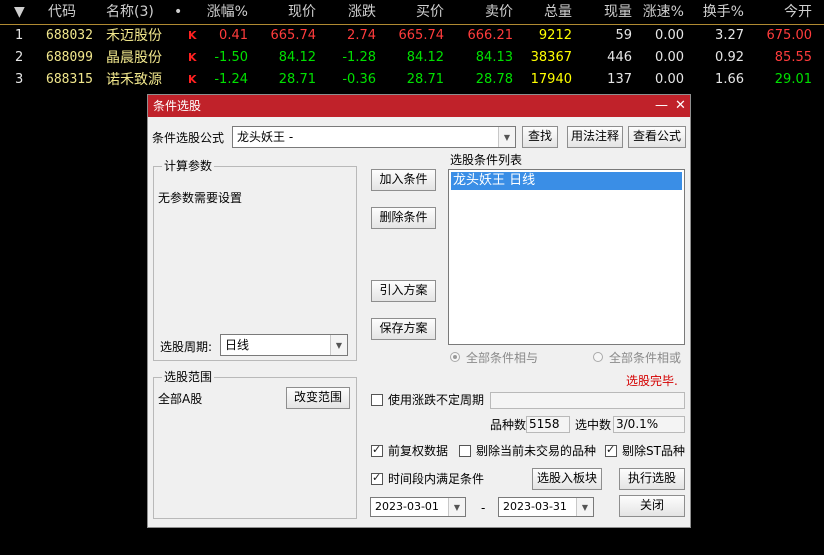  Describe the element at coordinates (436, 479) in the screenshot. I see `time-range-label: 时间段内满足条件` at that location.